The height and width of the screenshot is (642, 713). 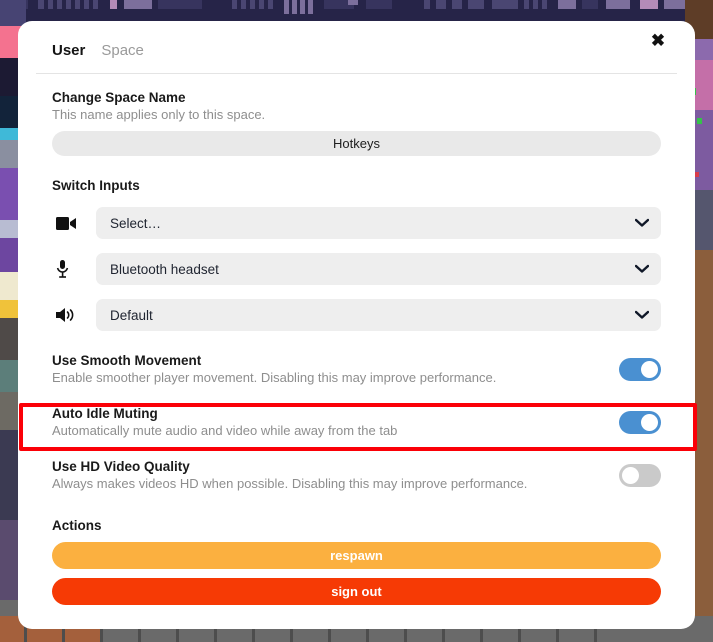 What do you see at coordinates (356, 555) in the screenshot?
I see `respawn-button: respawn` at bounding box center [356, 555].